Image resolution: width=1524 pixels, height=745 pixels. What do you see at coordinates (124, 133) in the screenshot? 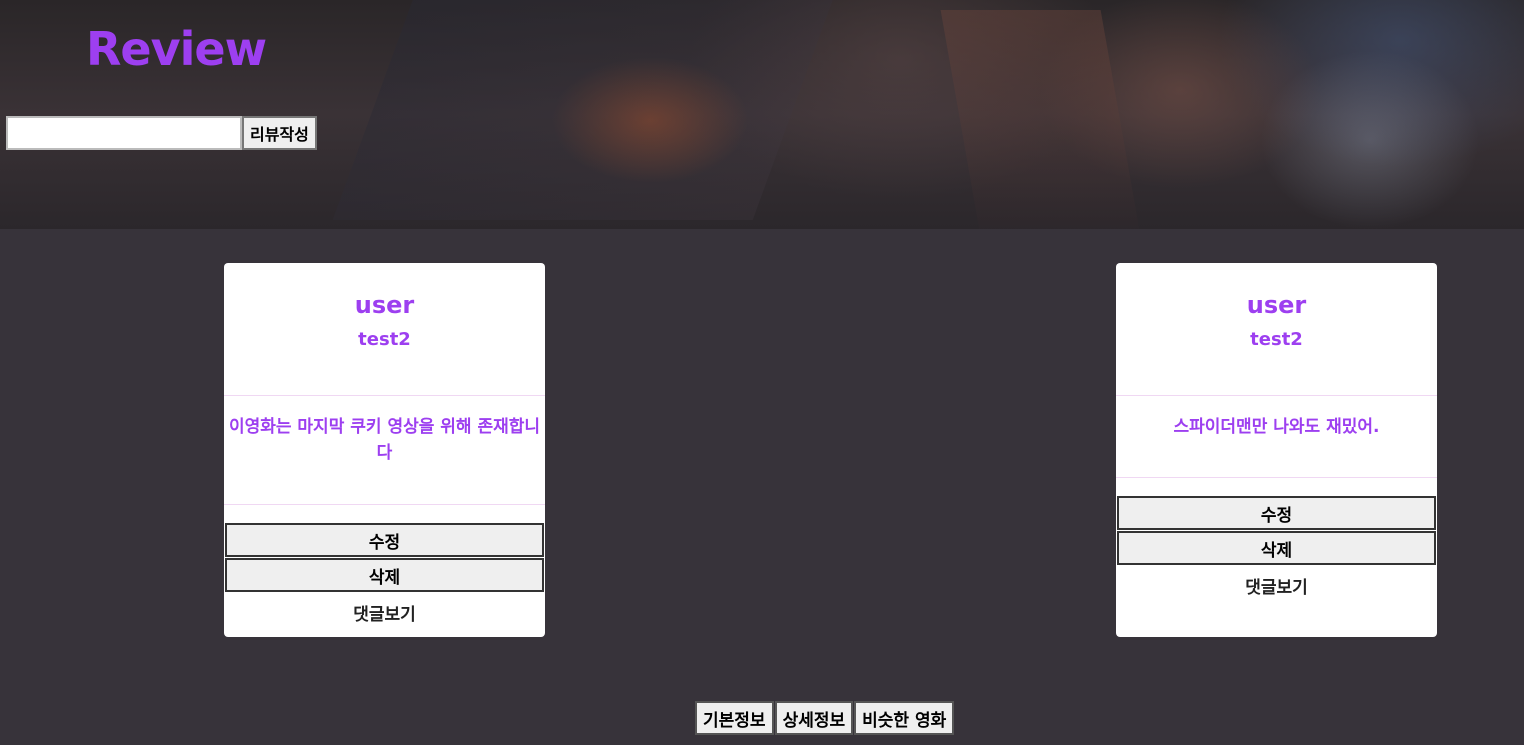
I see `review-input` at bounding box center [124, 133].